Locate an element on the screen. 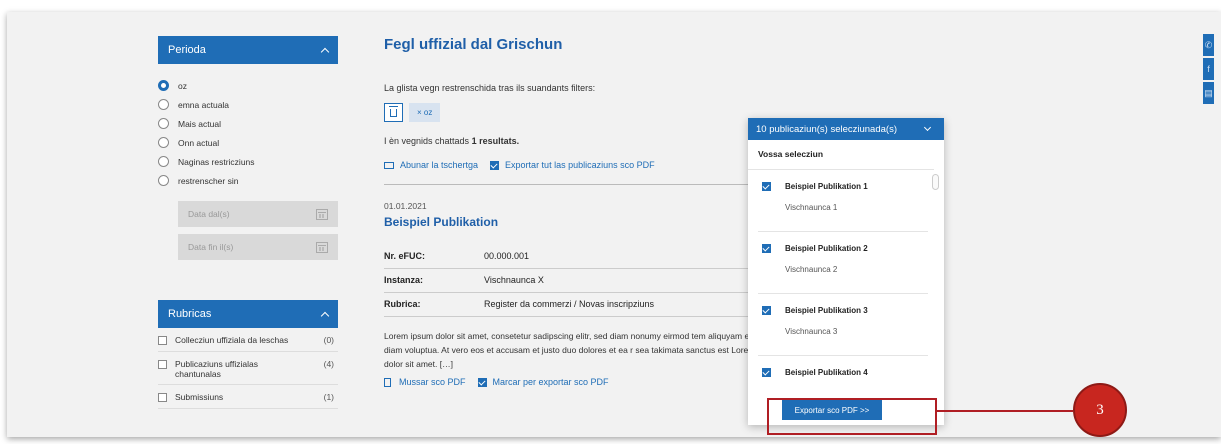 This screenshot has height=444, width=1221. radio-selected-icon is located at coordinates (163, 85).